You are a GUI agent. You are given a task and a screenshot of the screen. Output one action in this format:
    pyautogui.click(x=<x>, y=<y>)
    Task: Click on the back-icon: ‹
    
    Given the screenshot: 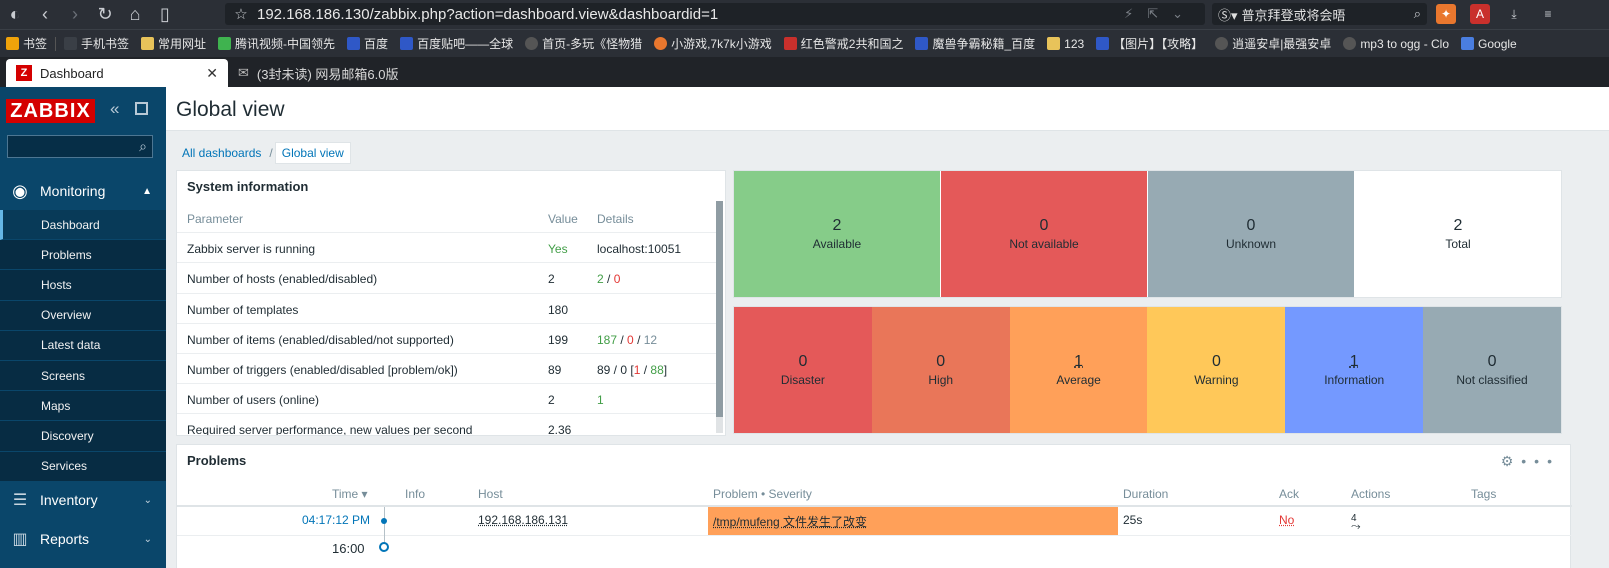 What is the action you would take?
    pyautogui.click(x=45, y=14)
    